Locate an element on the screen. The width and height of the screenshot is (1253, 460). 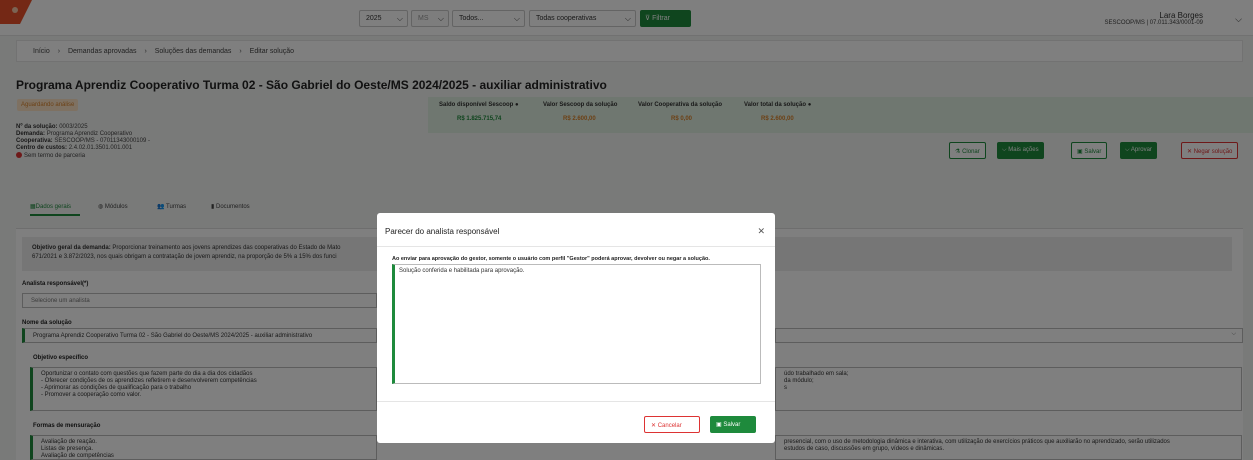
modal-divider is located at coordinates (576, 246).